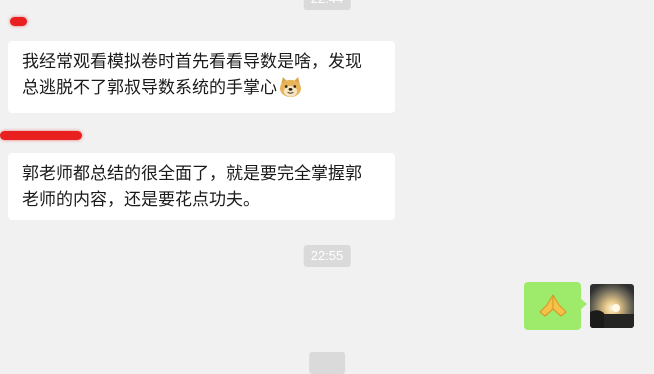 This screenshot has height=374, width=654. What do you see at coordinates (201, 77) in the screenshot?
I see `message-bubble-1: 我经常观看模拟卷时首先看看导数是啥，发现 总逃脱不了郭叔导数系统的手掌心` at bounding box center [201, 77].